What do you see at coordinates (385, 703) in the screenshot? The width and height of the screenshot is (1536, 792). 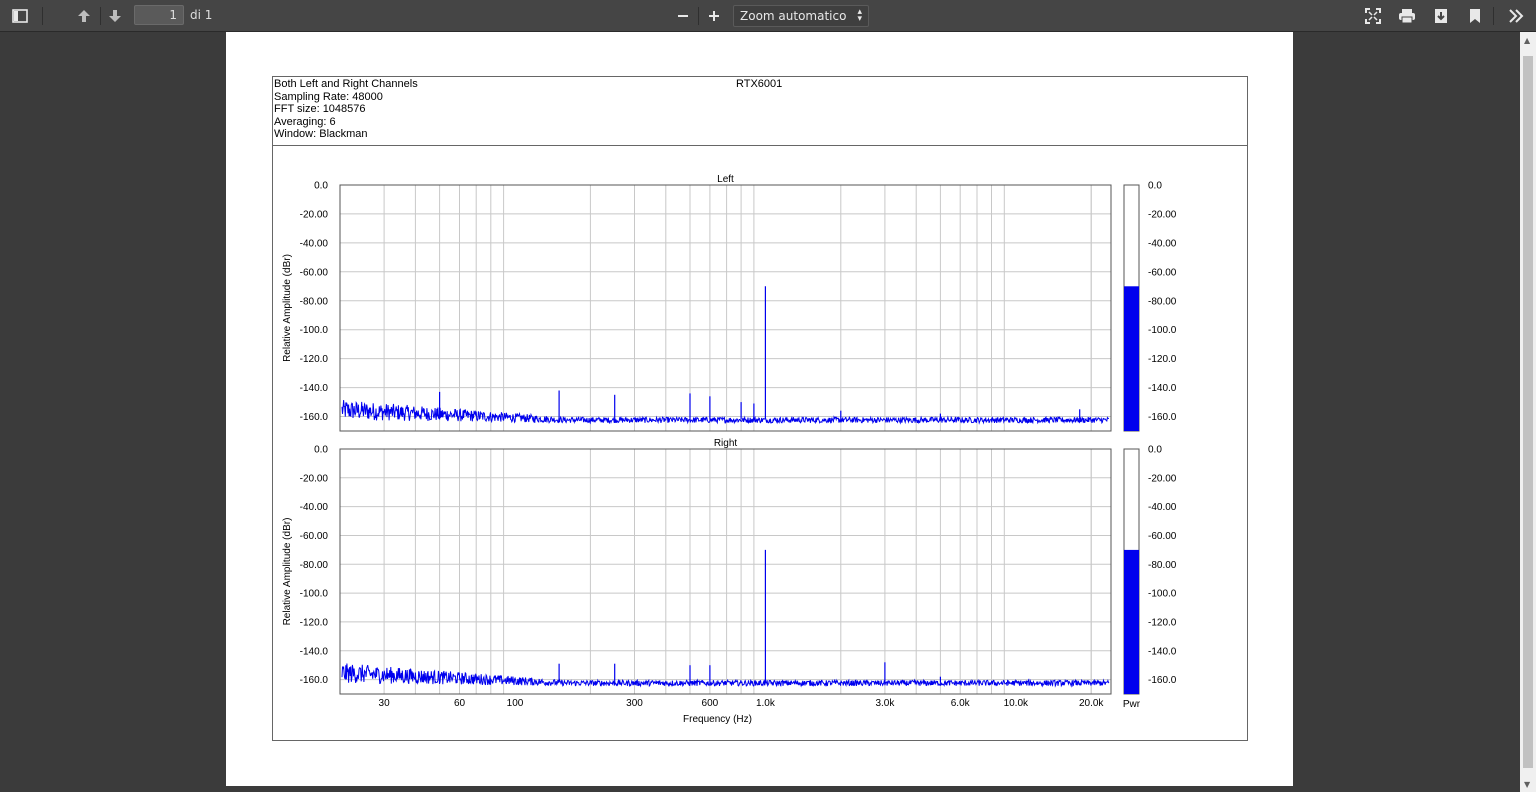 I see `x-tick-label: 30` at bounding box center [385, 703].